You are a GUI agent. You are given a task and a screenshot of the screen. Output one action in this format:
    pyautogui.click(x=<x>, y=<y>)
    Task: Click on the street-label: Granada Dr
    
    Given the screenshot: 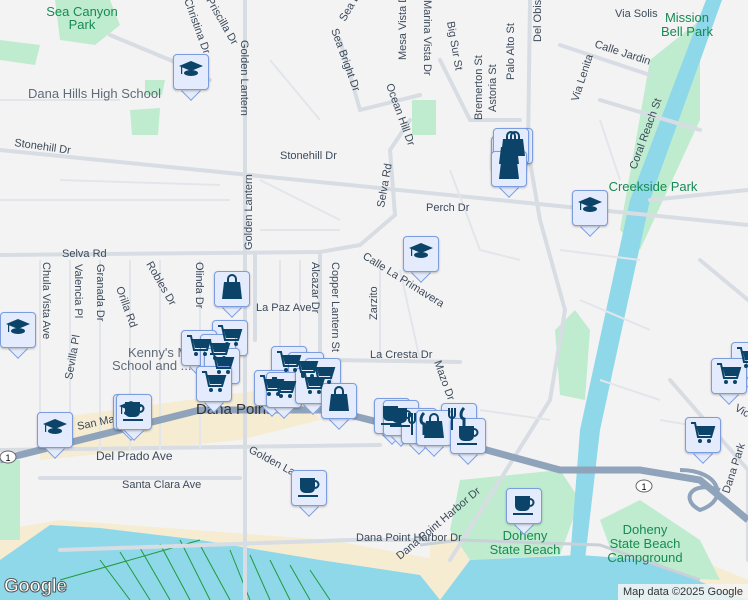 What is the action you would take?
    pyautogui.click(x=100, y=293)
    